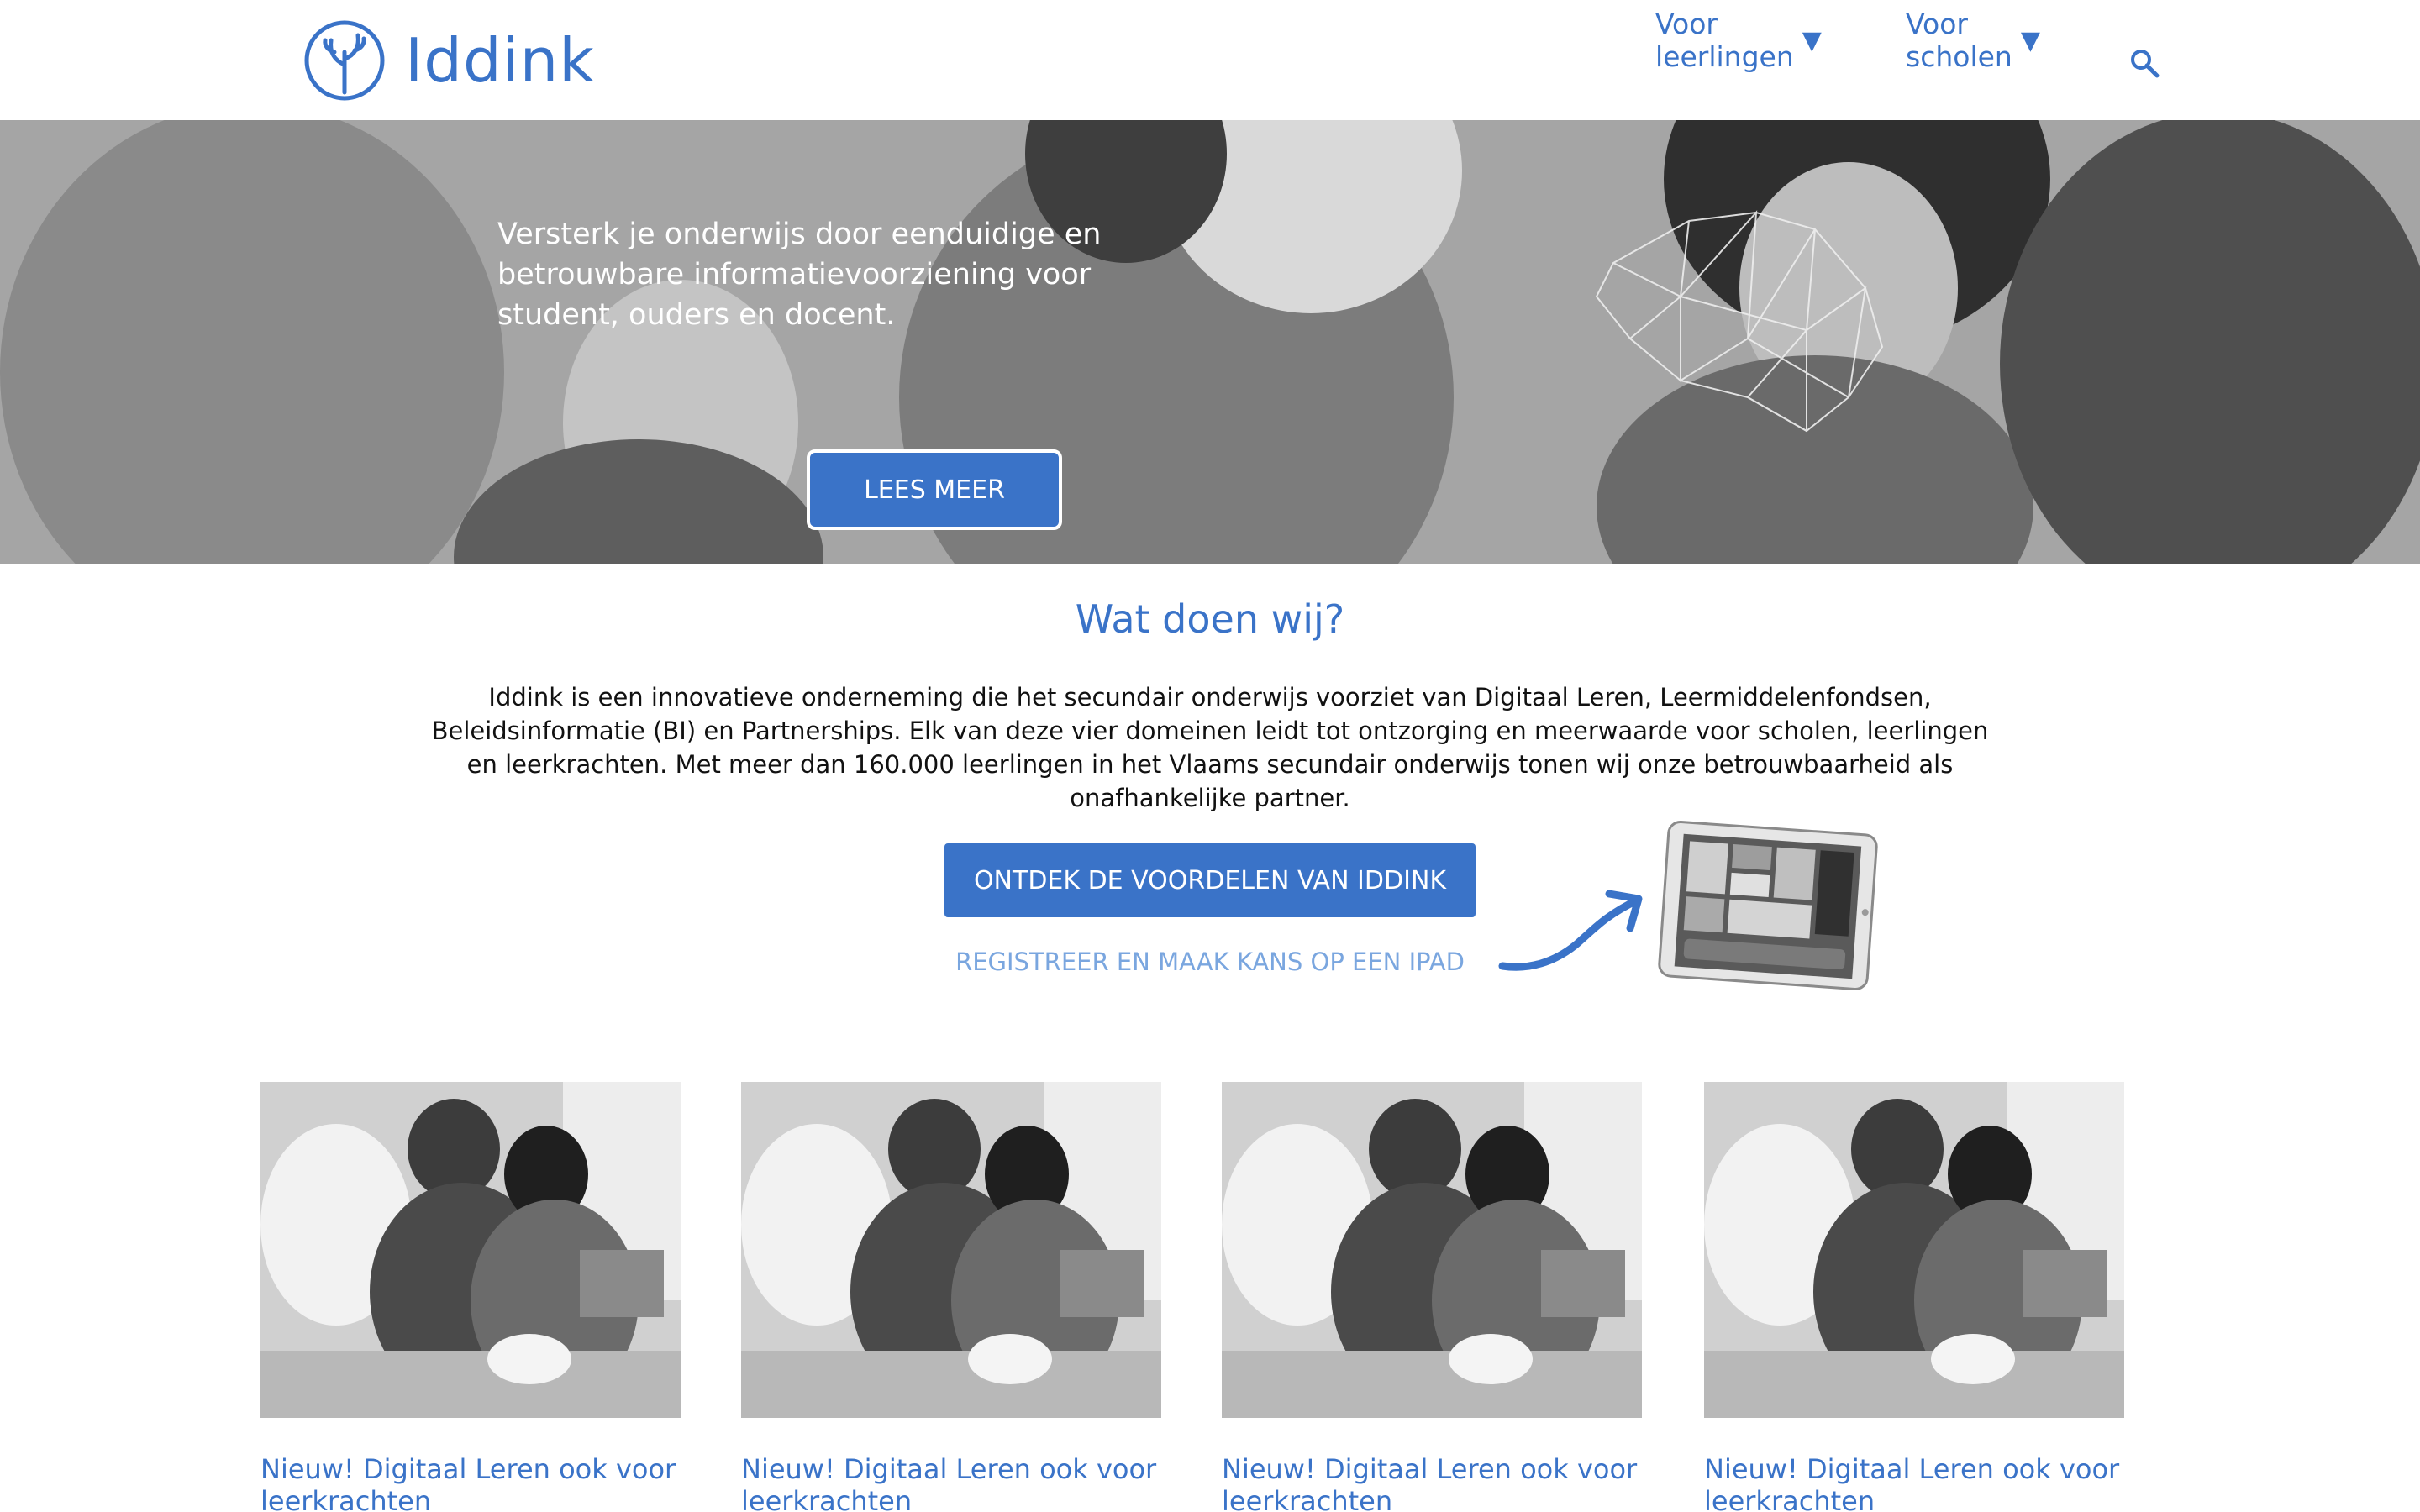 Image resolution: width=2420 pixels, height=1512 pixels. What do you see at coordinates (2145, 64) in the screenshot?
I see `search-icon` at bounding box center [2145, 64].